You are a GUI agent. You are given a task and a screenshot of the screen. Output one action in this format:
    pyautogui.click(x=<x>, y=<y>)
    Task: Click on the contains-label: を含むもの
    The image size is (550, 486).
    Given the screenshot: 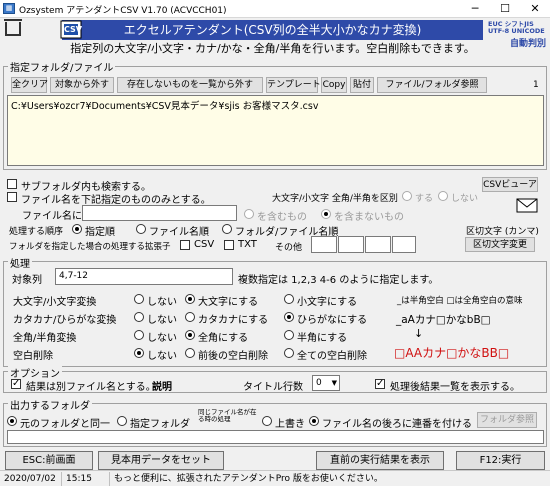 What is the action you would take?
    pyautogui.click(x=282, y=217)
    